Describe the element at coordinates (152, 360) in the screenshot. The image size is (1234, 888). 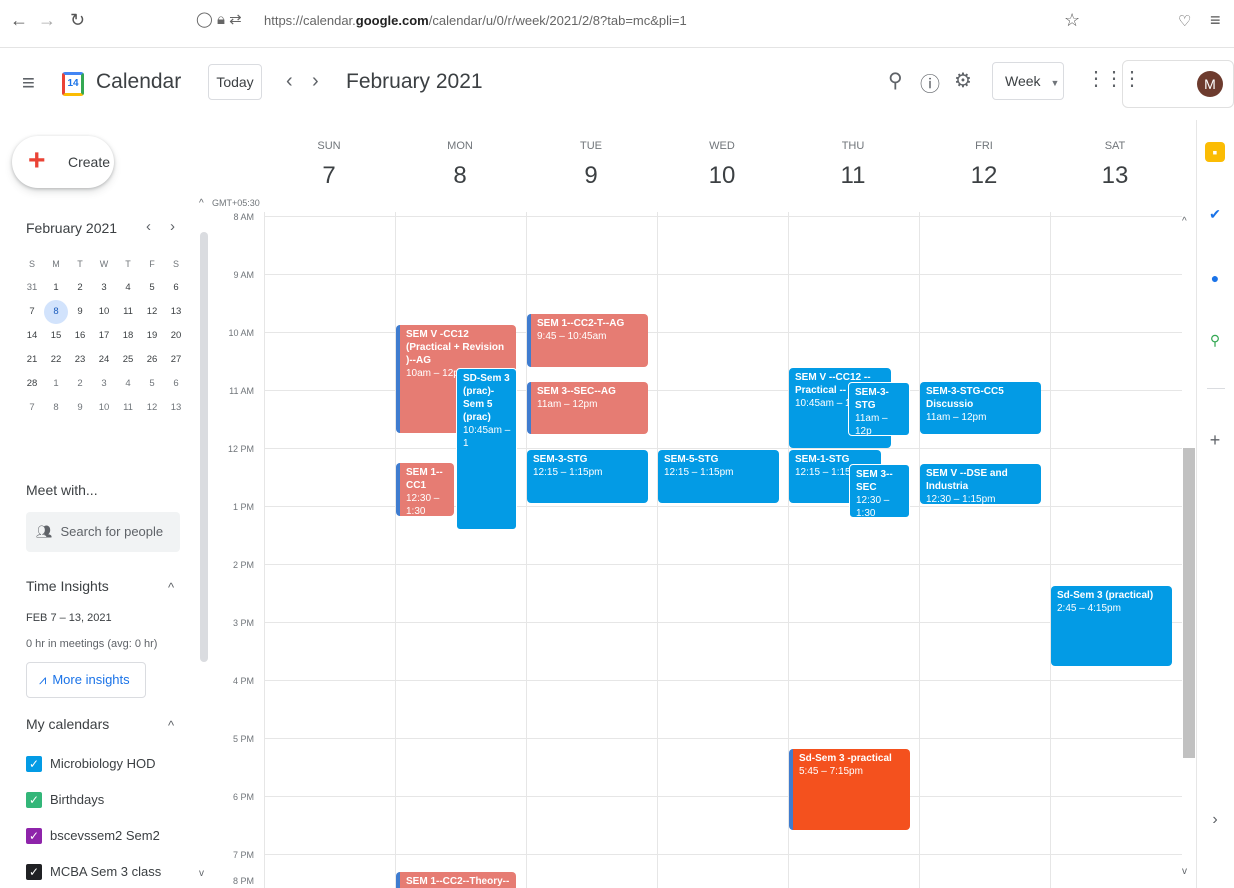
I see `mini-day: 26` at that location.